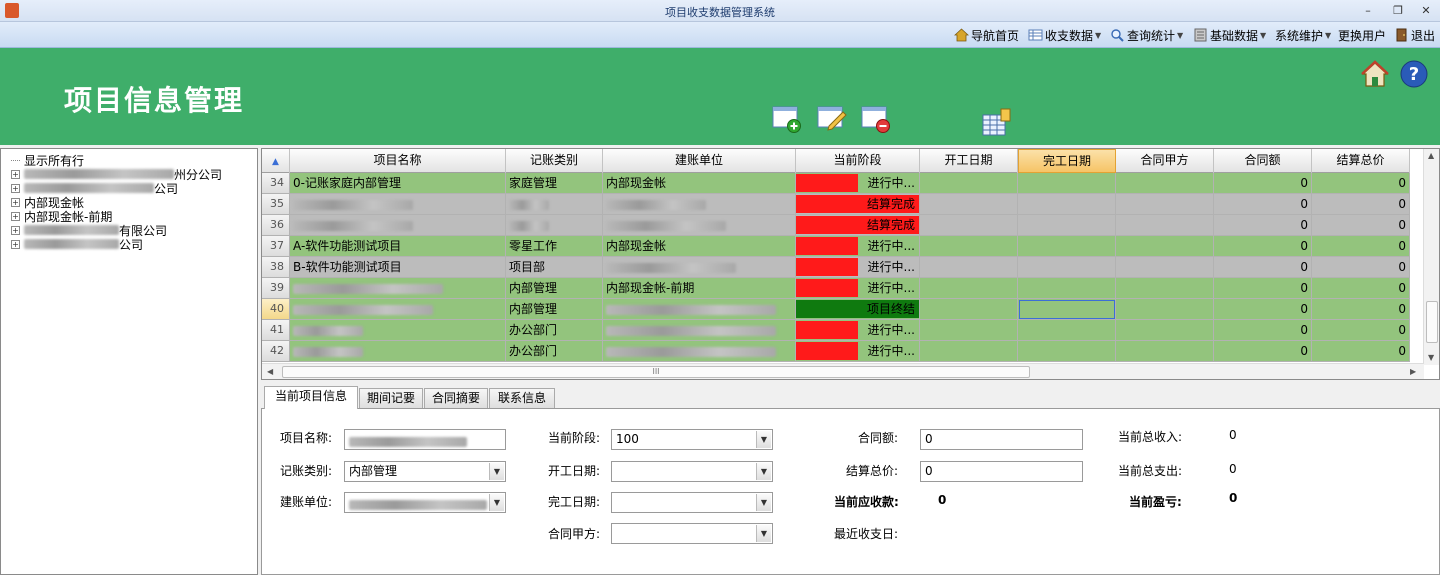  What do you see at coordinates (1431, 357) in the screenshot?
I see `scroll-down-arrow-icon: ▼` at bounding box center [1431, 357].